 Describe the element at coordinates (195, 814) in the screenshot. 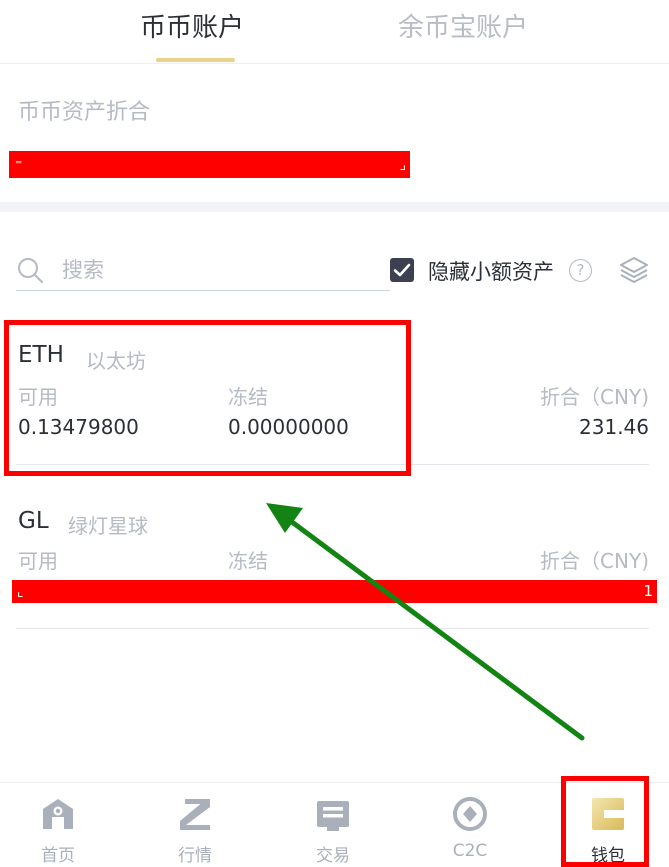

I see `market-icon` at that location.